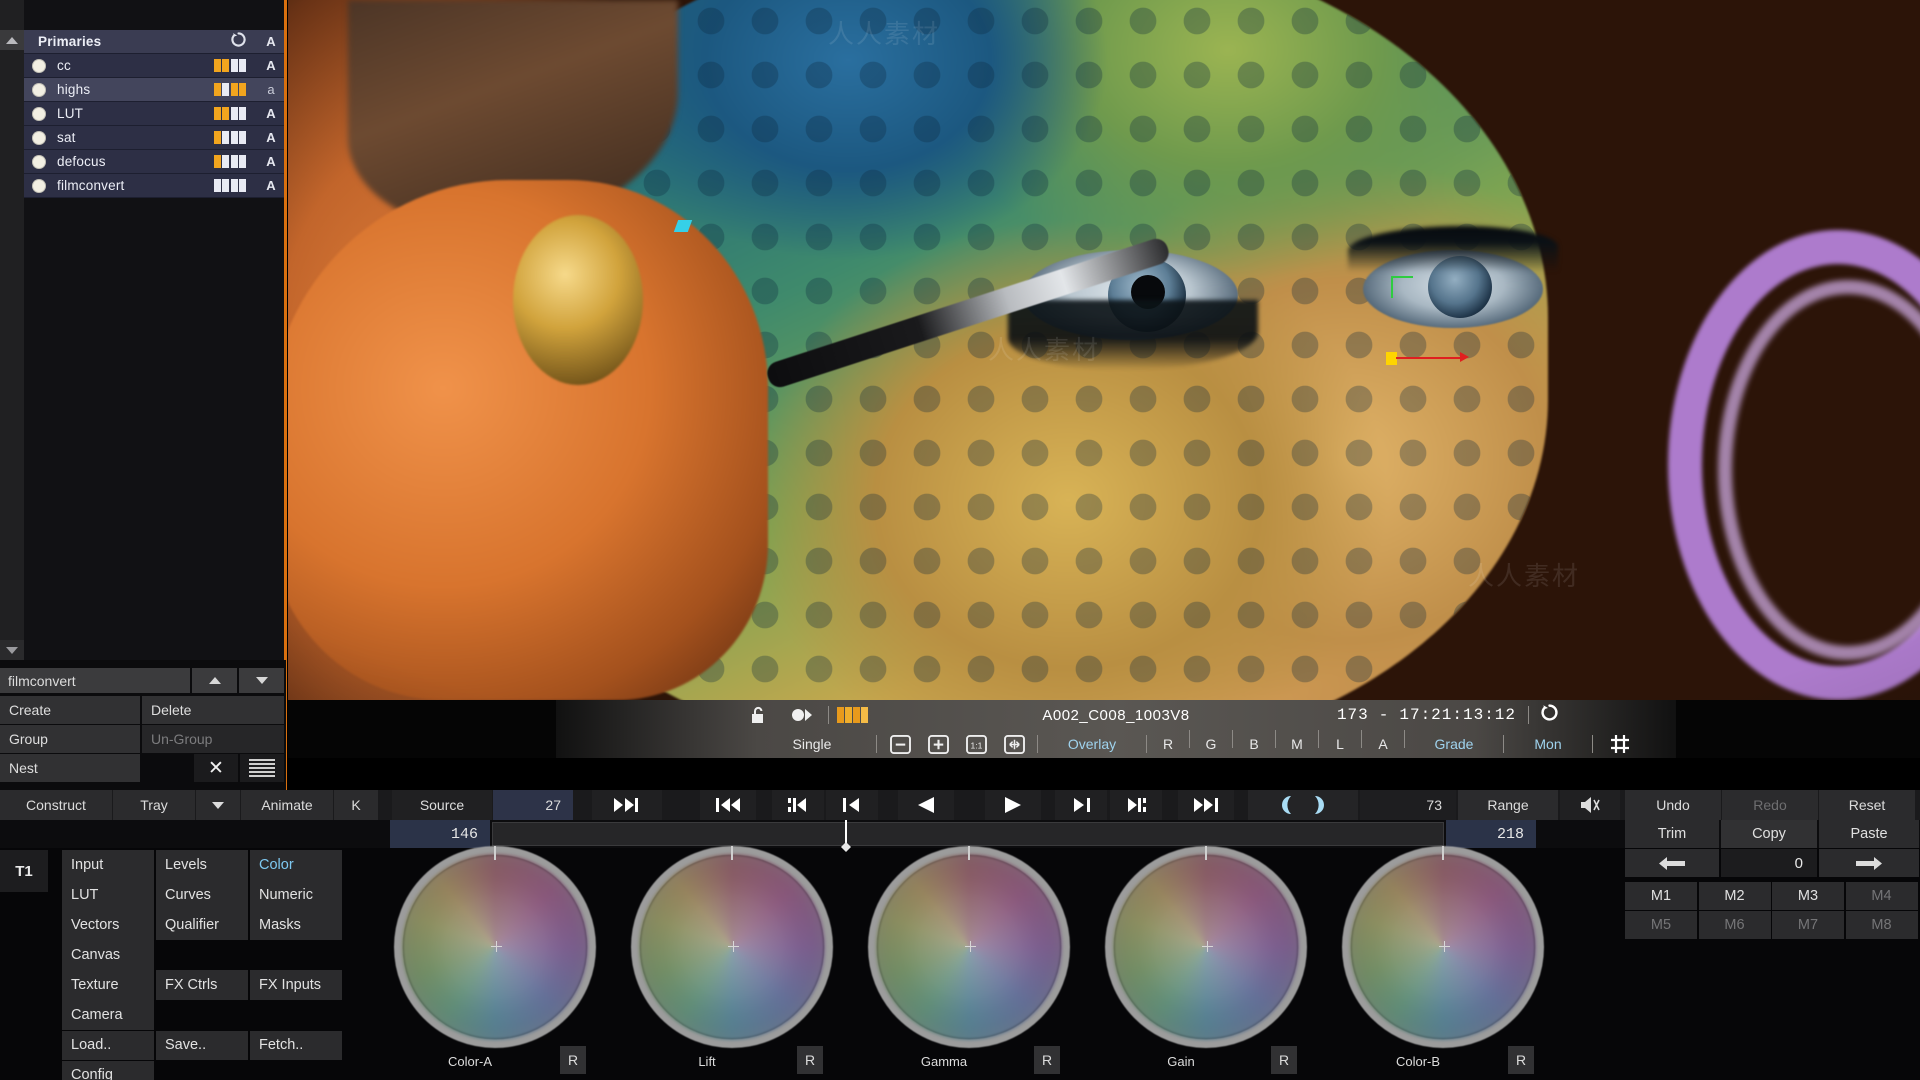 The width and height of the screenshot is (1920, 1080). What do you see at coordinates (1013, 805) in the screenshot?
I see `play-forward-icon` at bounding box center [1013, 805].